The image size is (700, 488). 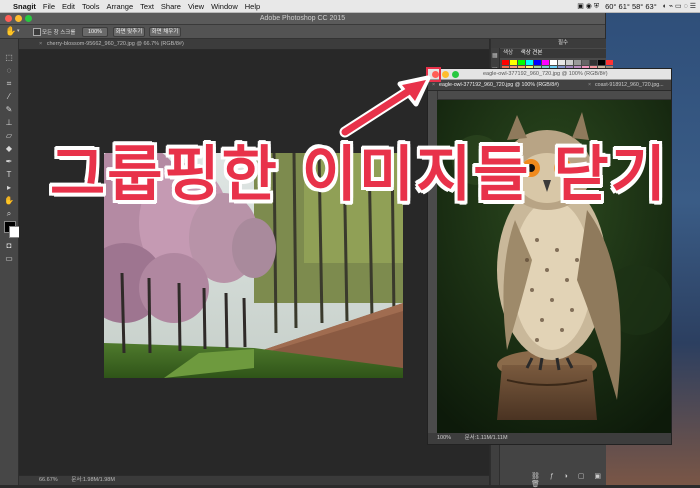 I want to click on photoshop-title-bar: Adobe Photoshop CC 2015, so click(x=302, y=19).